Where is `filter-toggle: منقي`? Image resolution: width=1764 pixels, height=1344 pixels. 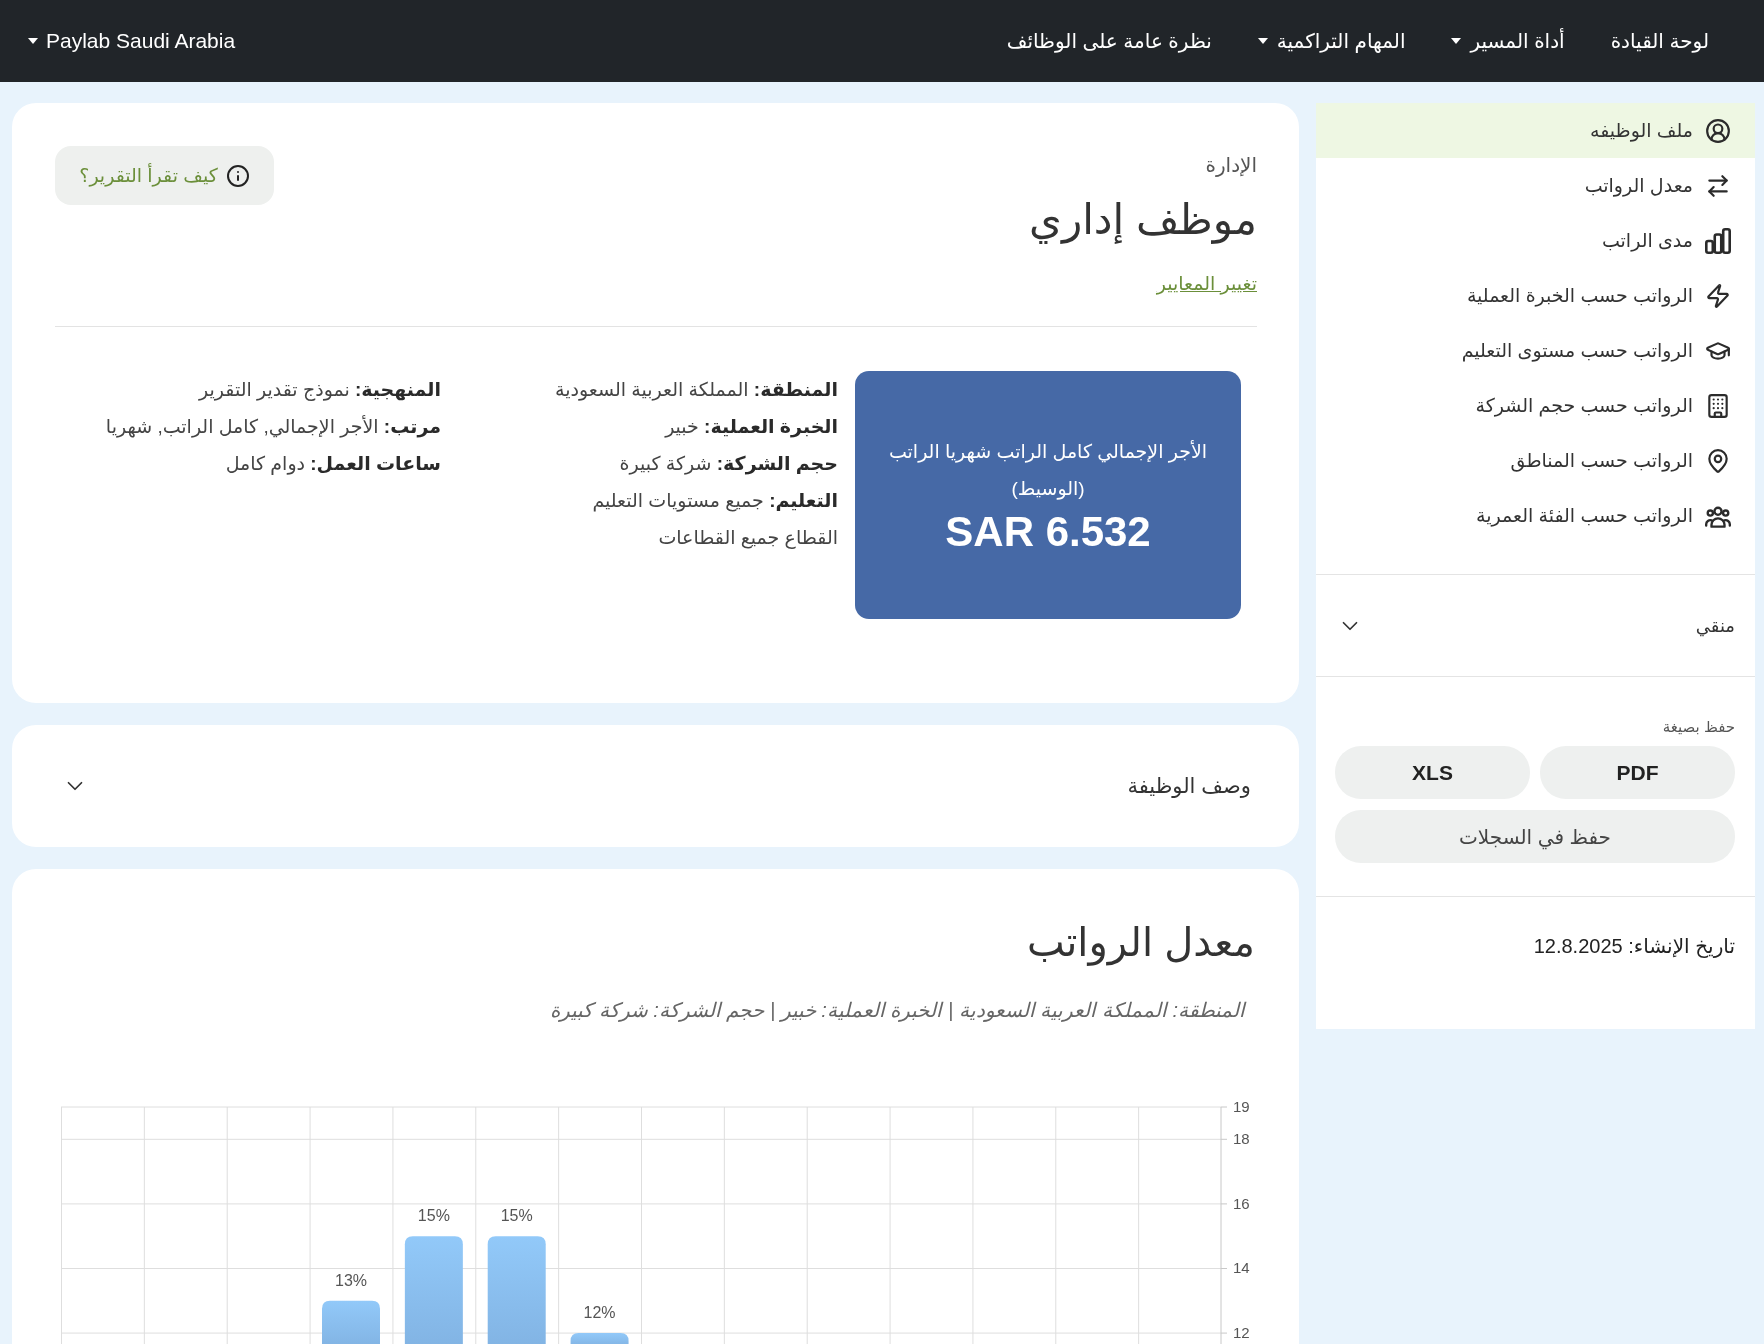
filter-toggle: منقي is located at coordinates (1535, 625).